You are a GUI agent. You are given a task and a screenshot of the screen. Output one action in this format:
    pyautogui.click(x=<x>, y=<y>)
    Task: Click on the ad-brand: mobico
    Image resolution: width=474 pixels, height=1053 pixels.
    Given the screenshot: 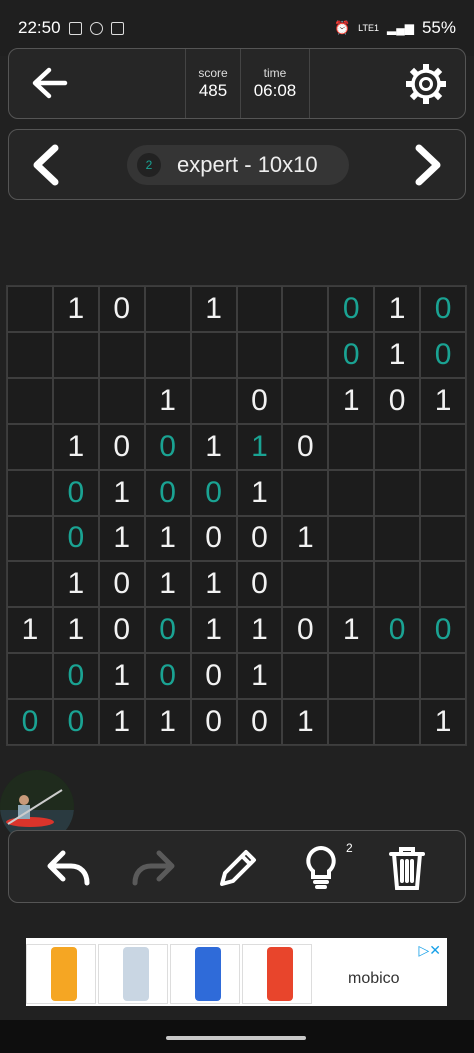 What is the action you would take?
    pyautogui.click(x=374, y=979)
    